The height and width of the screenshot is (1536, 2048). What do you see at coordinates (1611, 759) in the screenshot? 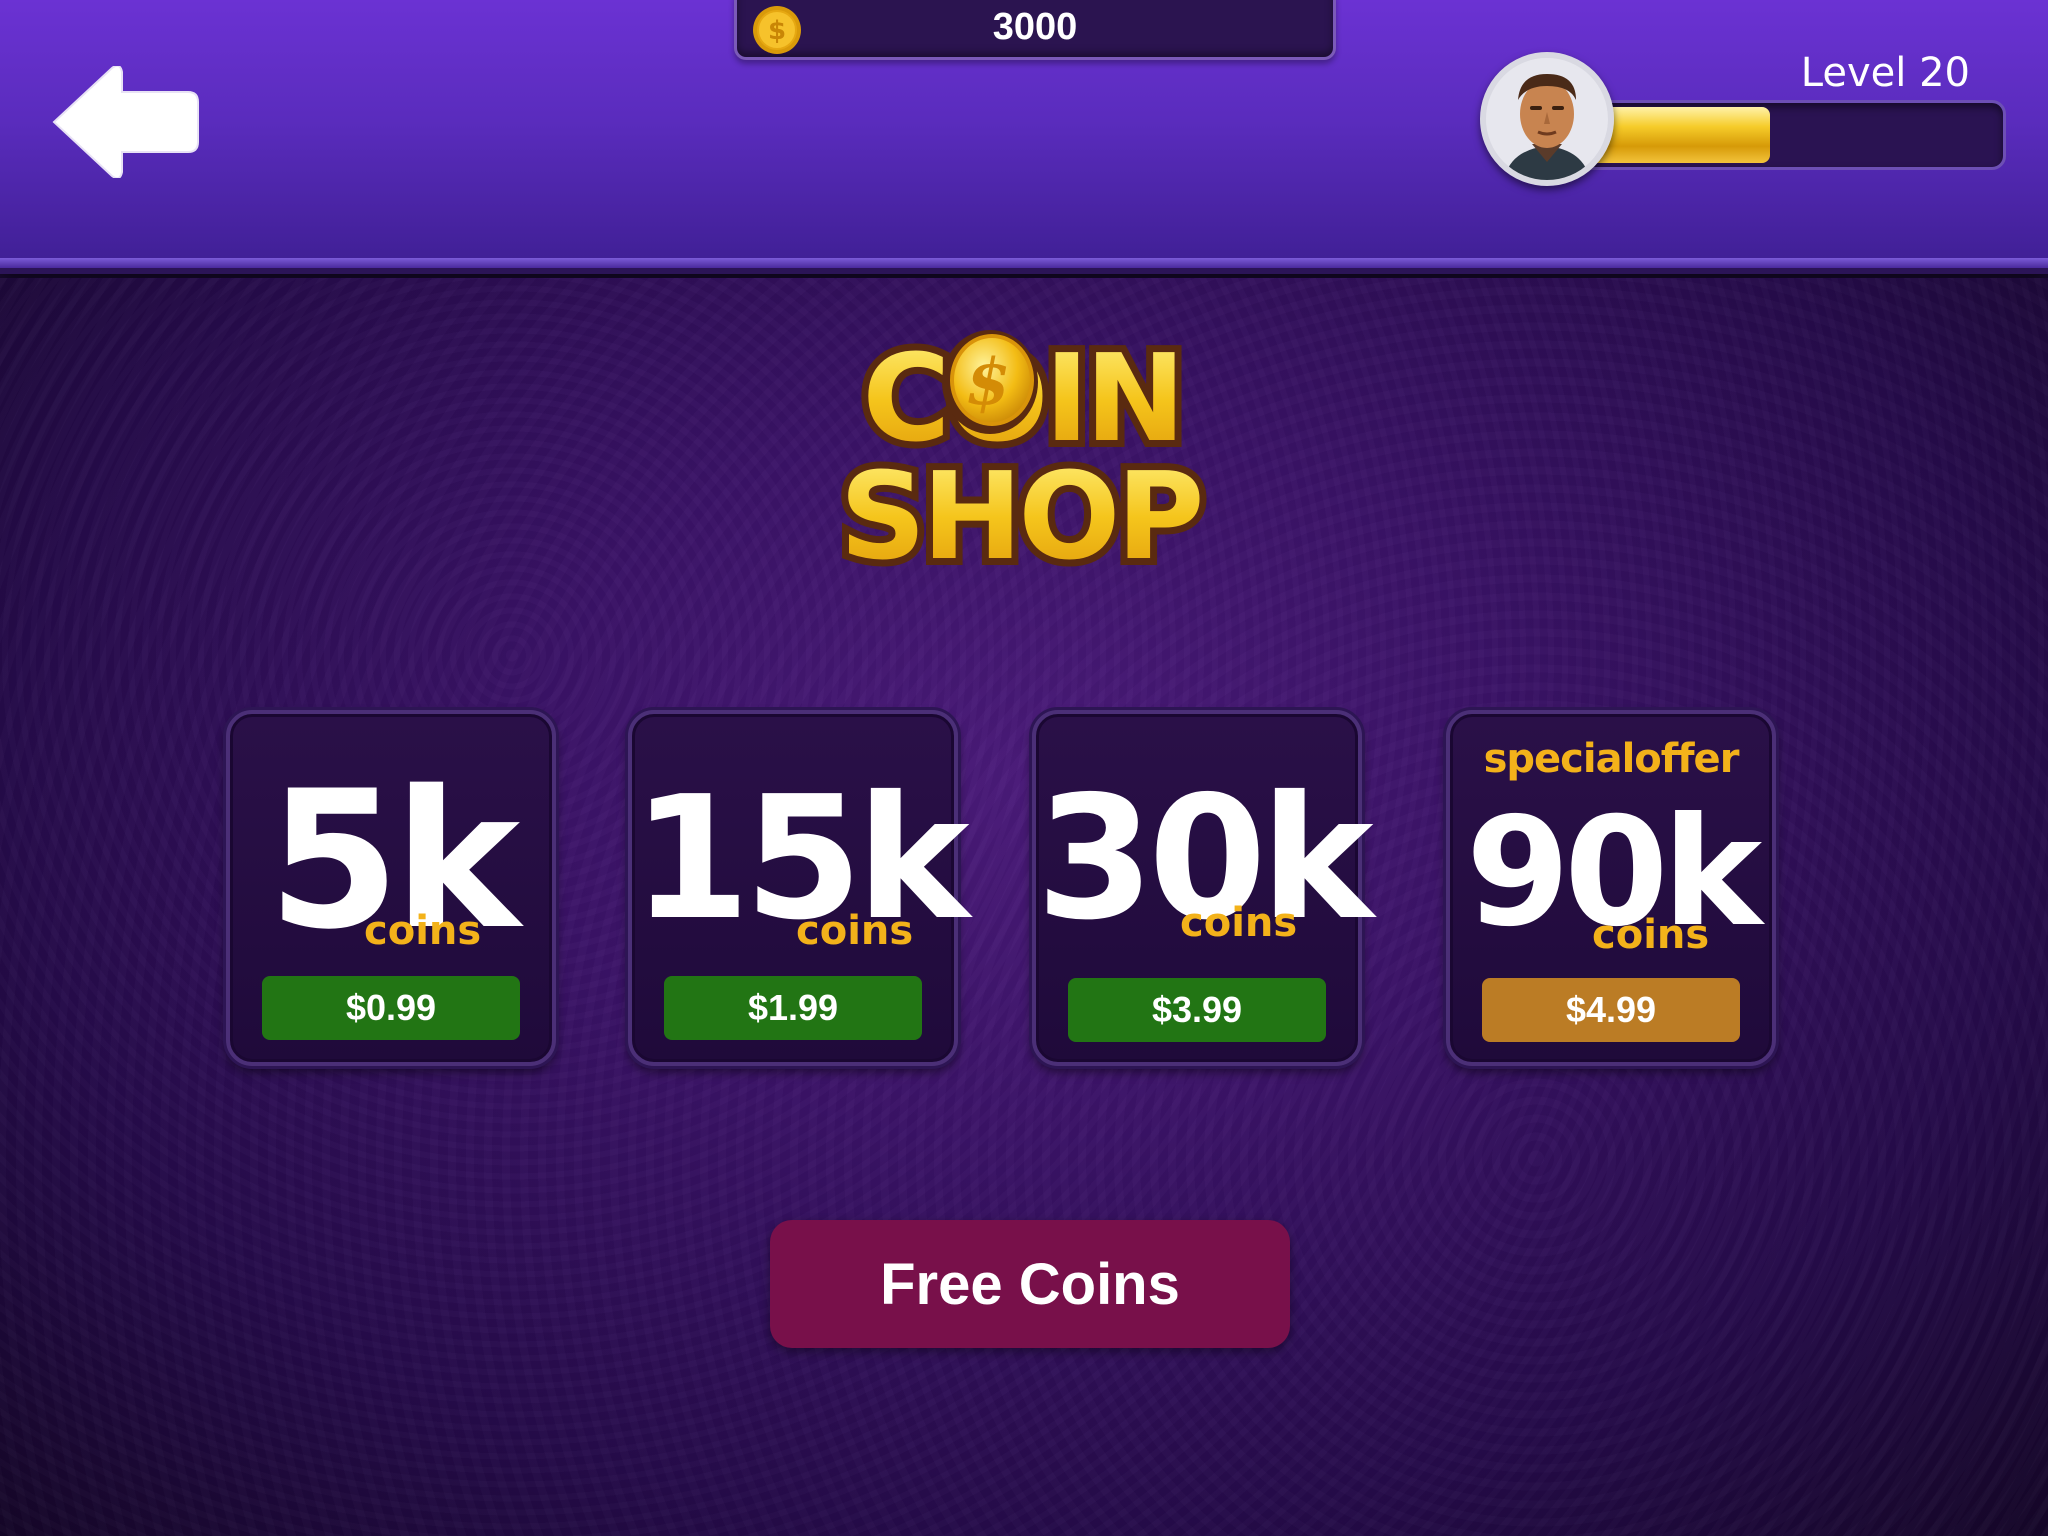
I see `special-offer-tag: specialoffer` at bounding box center [1611, 759].